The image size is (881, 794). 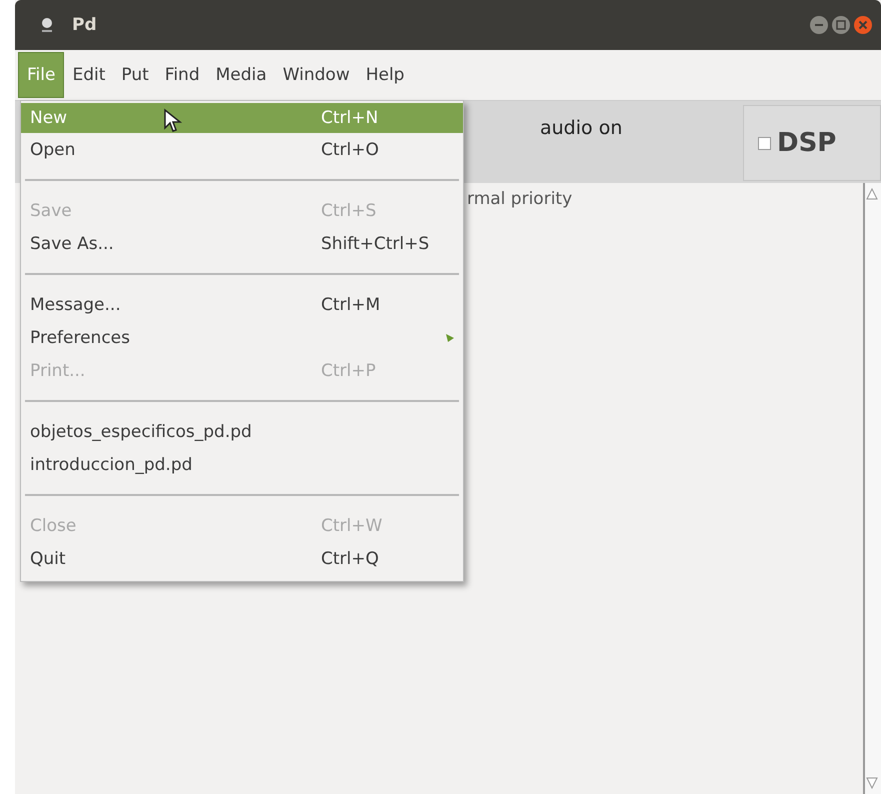 I want to click on entry-label: objetos_especificos_pd.pd, so click(x=141, y=432).